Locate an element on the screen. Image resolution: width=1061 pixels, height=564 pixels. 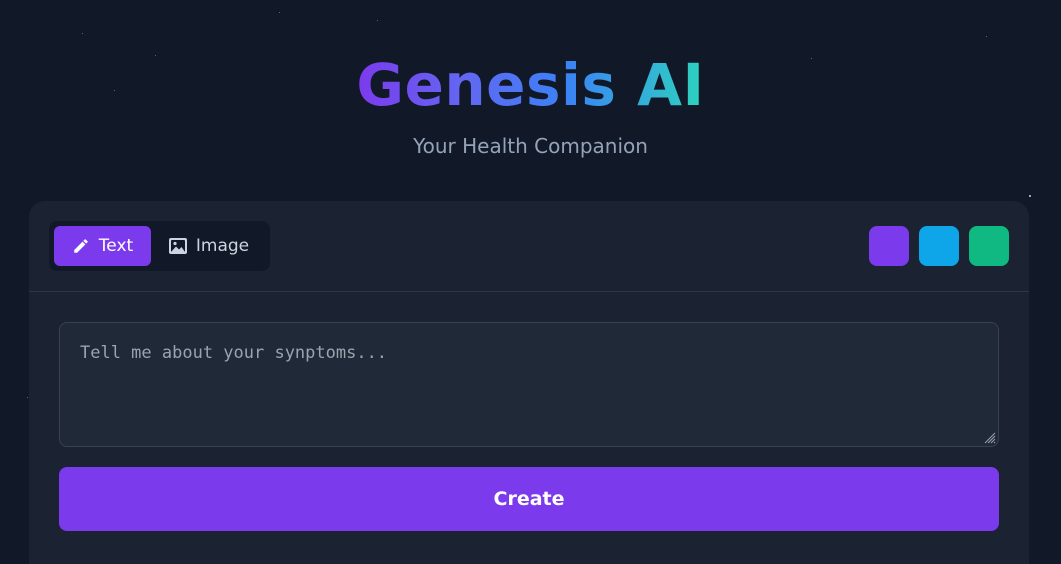
resize-handle-icon is located at coordinates (989, 437).